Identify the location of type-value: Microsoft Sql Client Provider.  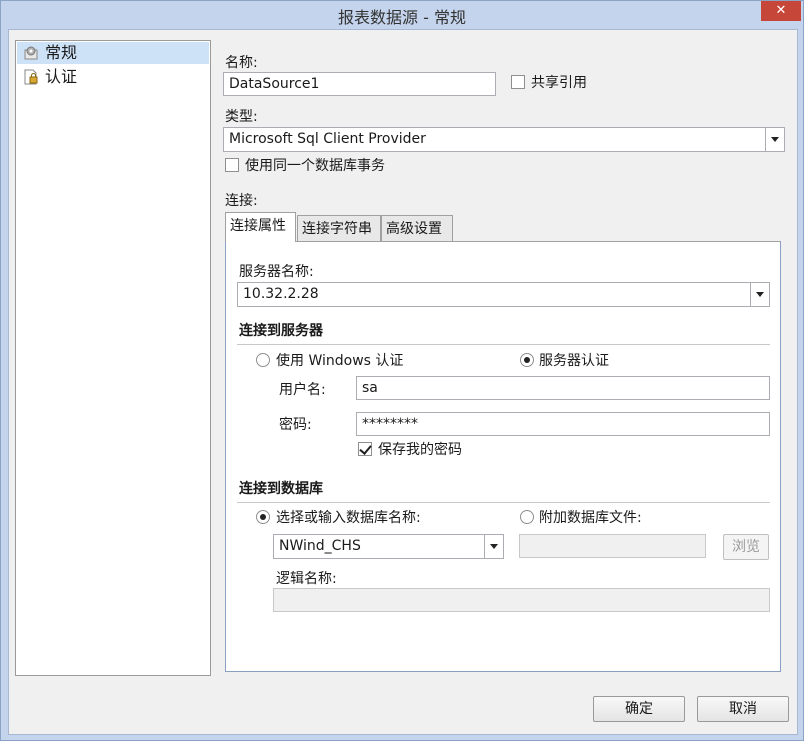
(327, 139).